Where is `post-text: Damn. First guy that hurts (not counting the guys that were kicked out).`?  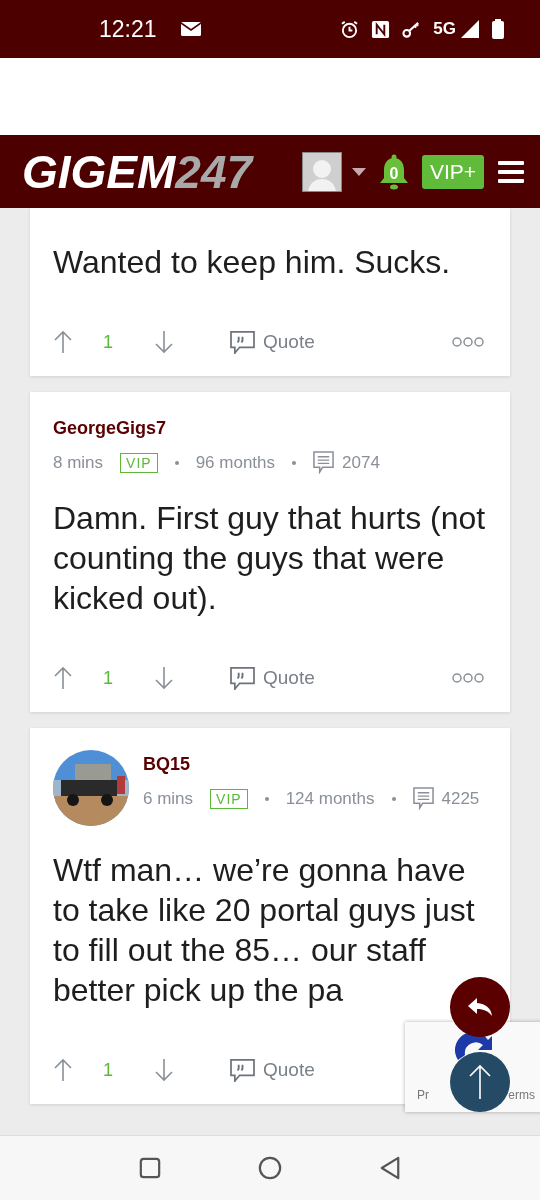
post-text: Damn. First guy that hurts (not counting the guys that were kicked out). is located at coordinates (269, 558).